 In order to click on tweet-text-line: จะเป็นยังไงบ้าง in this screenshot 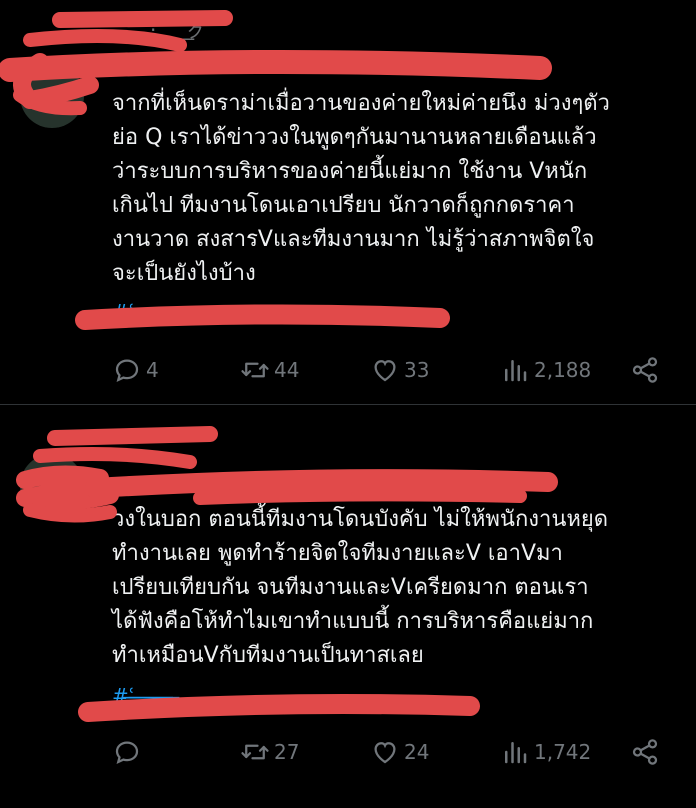, I will do `click(184, 273)`.